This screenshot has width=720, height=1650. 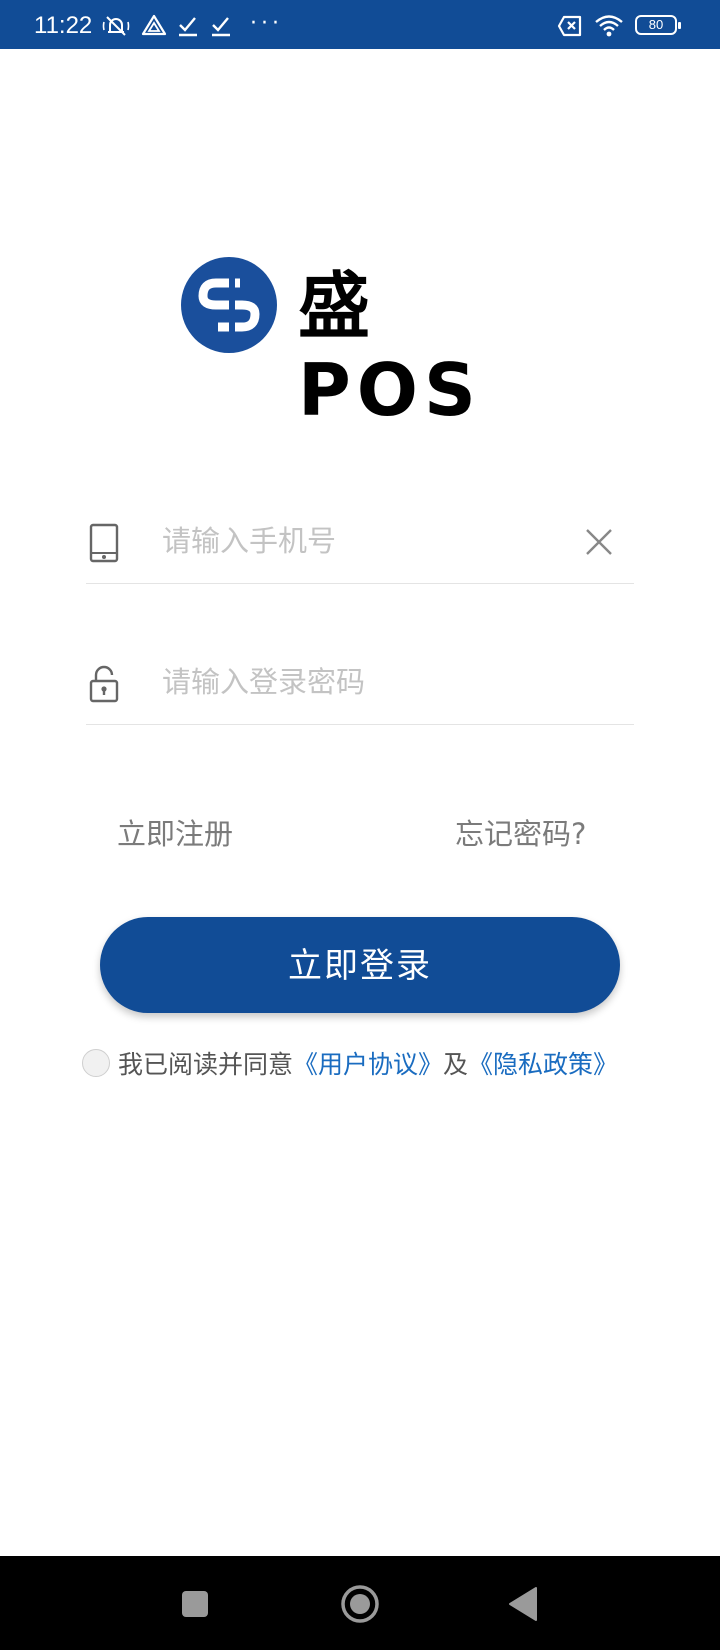 I want to click on user-agreement-link: 《用户协议》, so click(x=368, y=1064).